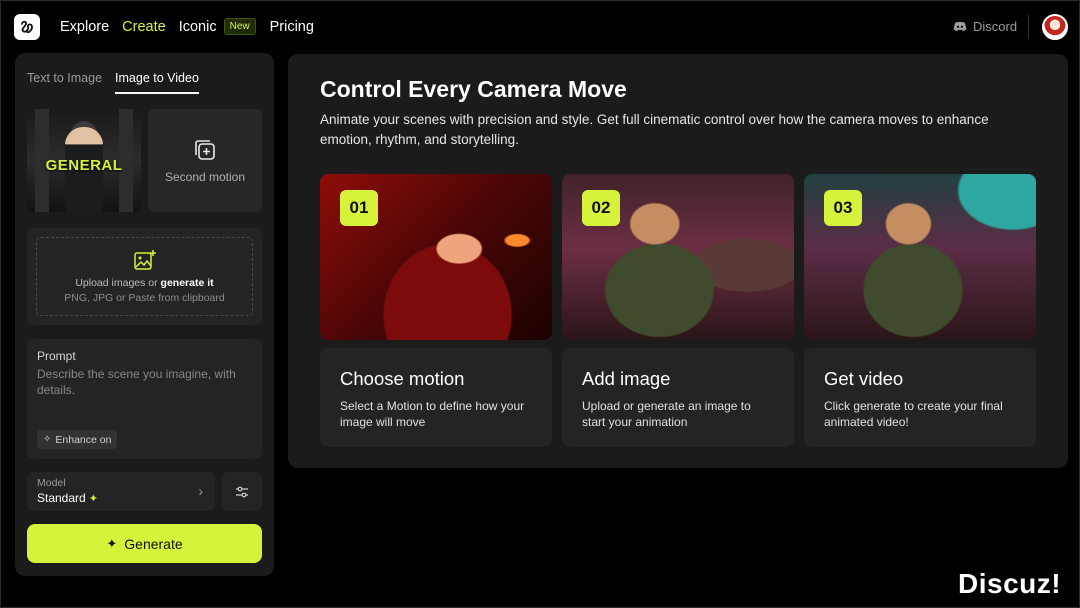  What do you see at coordinates (56, 356) in the screenshot?
I see `prompt-label: Prompt` at bounding box center [56, 356].